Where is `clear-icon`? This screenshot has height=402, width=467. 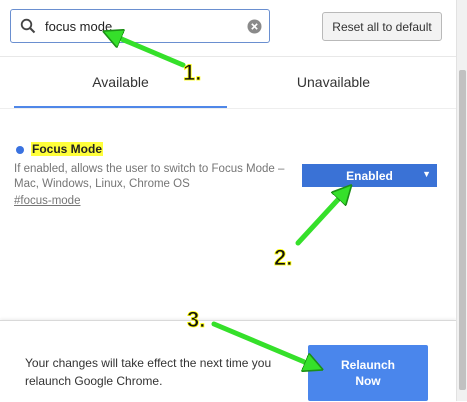
clear-icon is located at coordinates (254, 26).